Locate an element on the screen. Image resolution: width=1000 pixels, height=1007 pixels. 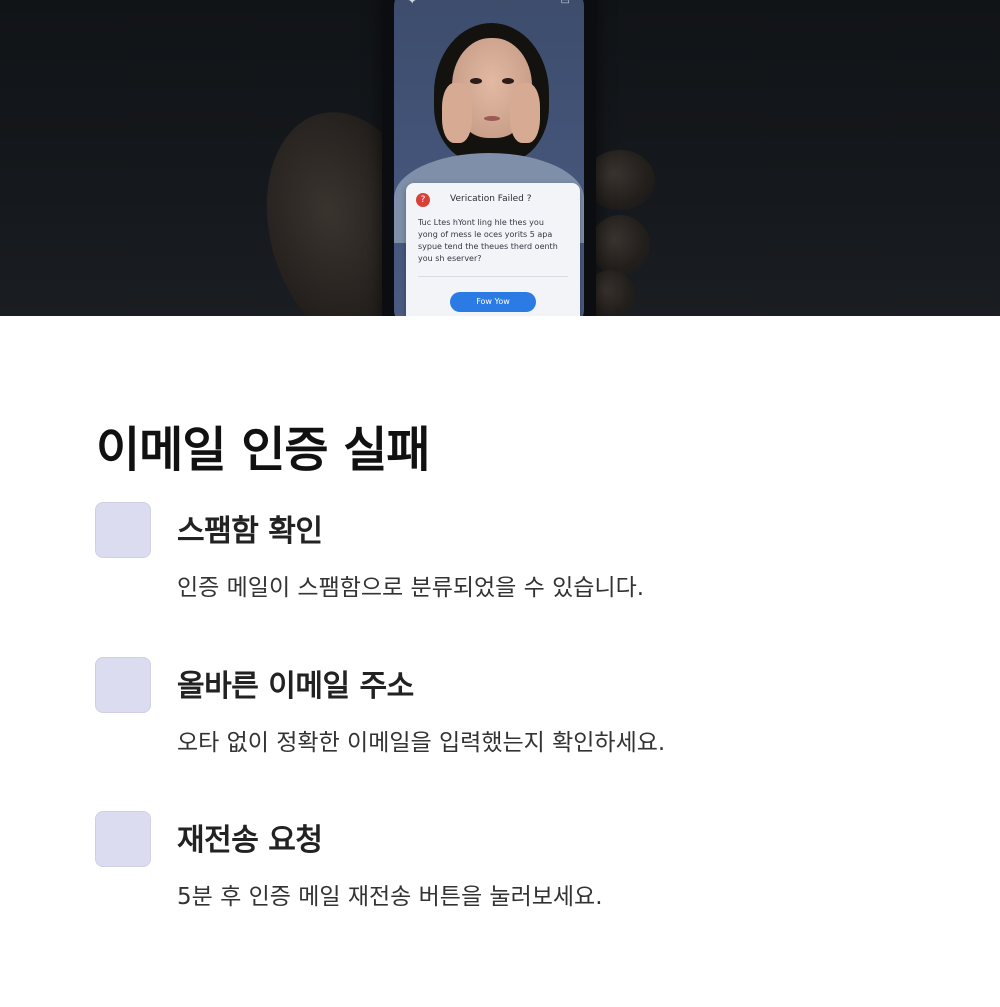
signal-icon: ✦ is located at coordinates (412, 3).